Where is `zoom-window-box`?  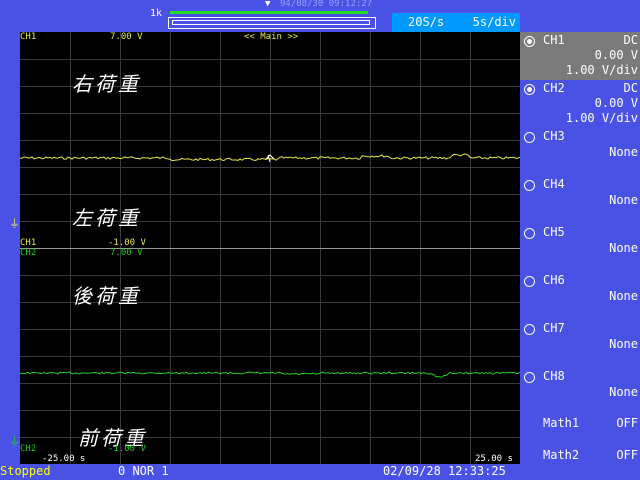 zoom-window-box is located at coordinates (272, 23).